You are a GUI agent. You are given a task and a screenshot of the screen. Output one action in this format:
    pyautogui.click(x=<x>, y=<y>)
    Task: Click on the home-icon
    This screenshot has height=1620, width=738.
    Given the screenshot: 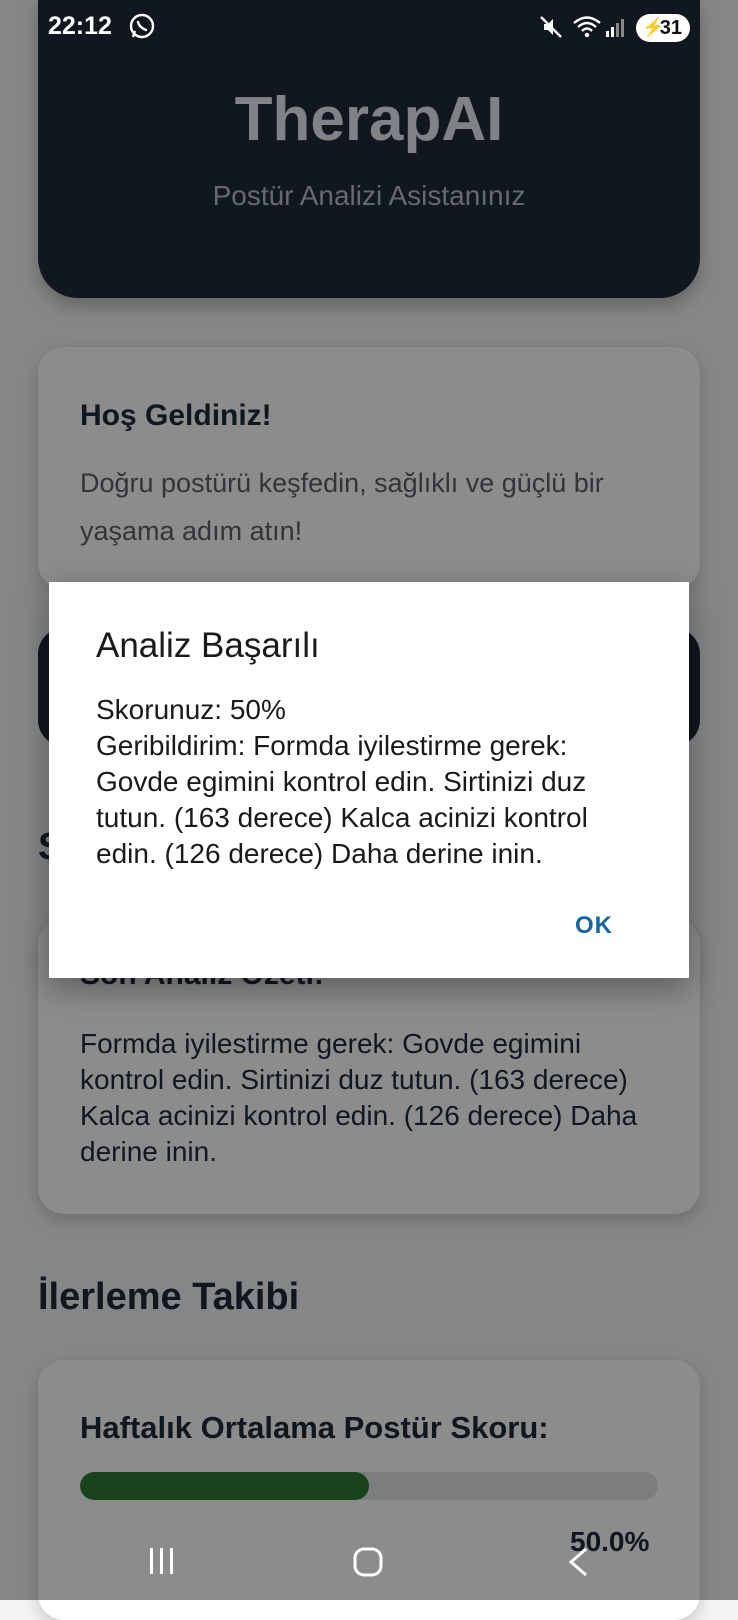 What is the action you would take?
    pyautogui.click(x=368, y=1562)
    